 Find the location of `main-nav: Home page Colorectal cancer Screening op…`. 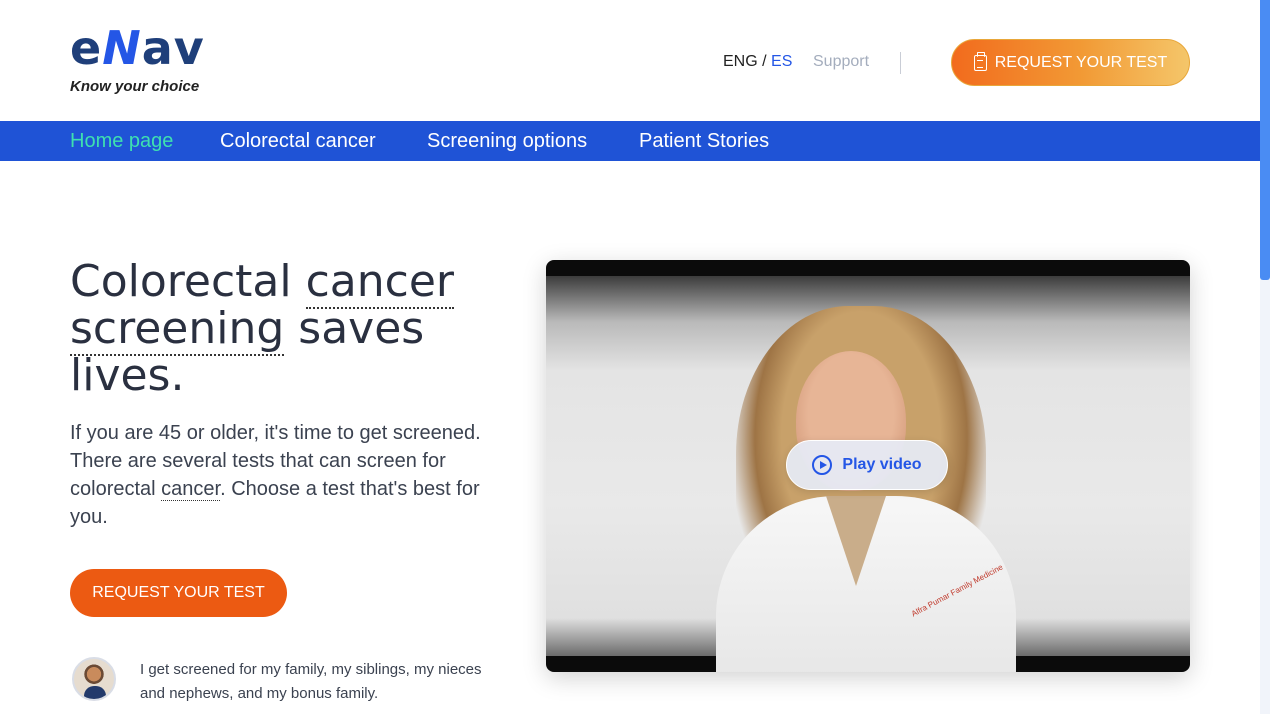

main-nav: Home page Colorectal cancer Screening op… is located at coordinates (630, 141).